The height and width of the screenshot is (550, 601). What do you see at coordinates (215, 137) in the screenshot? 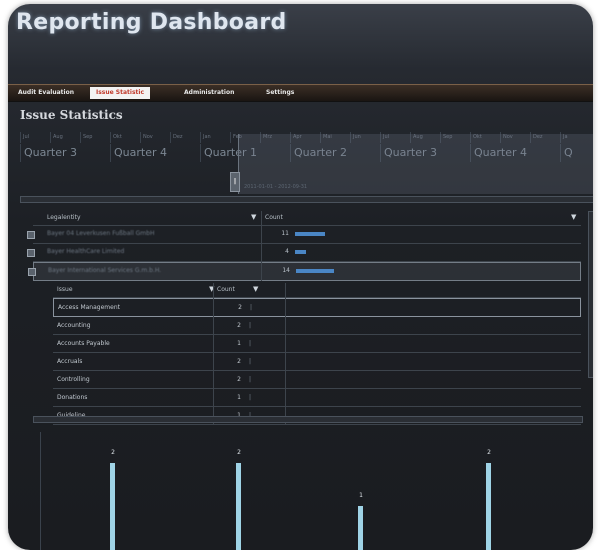
I see `month-label: Jan` at bounding box center [215, 137].